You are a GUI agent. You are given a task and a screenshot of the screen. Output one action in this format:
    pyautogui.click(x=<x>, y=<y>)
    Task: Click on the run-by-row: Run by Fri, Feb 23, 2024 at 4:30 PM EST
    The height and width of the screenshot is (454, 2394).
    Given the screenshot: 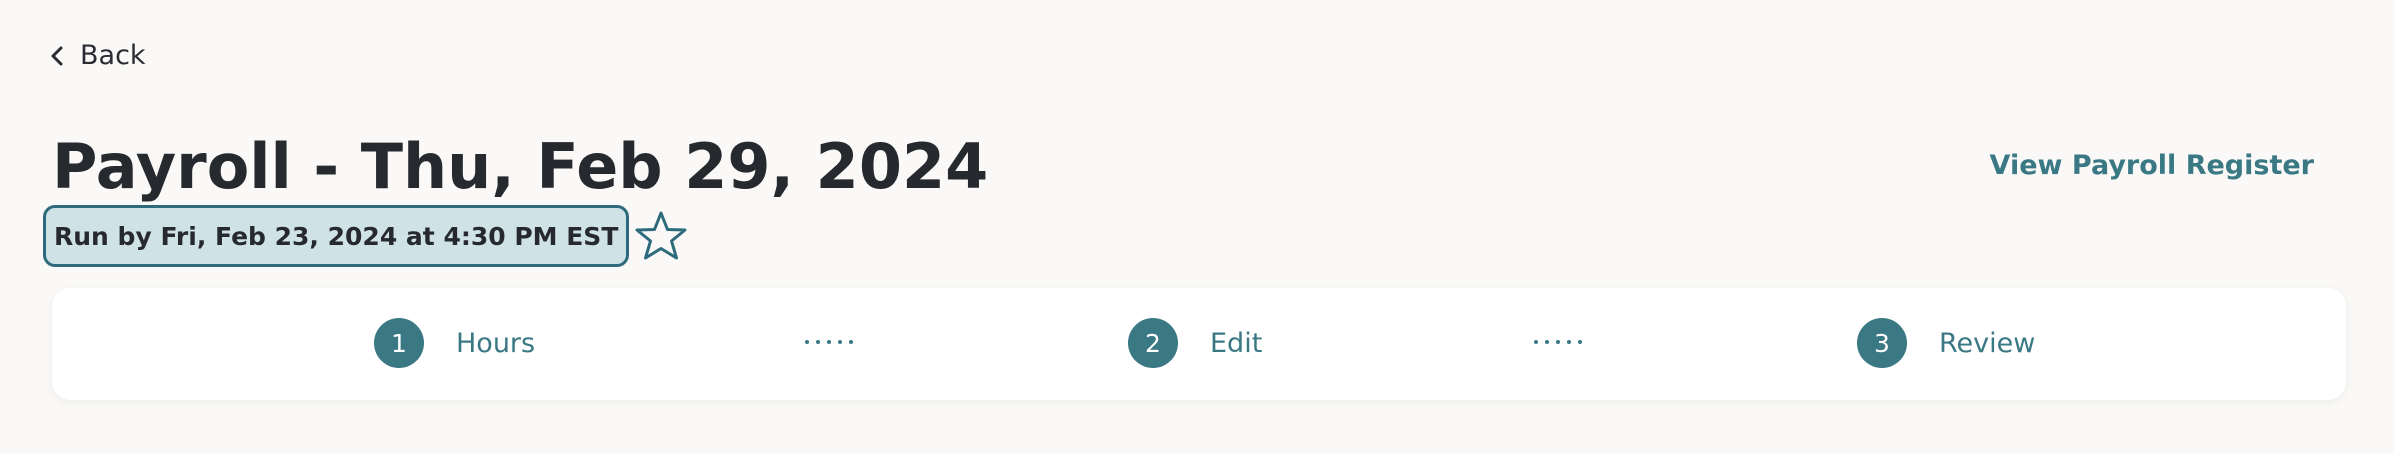 What is the action you would take?
    pyautogui.click(x=365, y=236)
    